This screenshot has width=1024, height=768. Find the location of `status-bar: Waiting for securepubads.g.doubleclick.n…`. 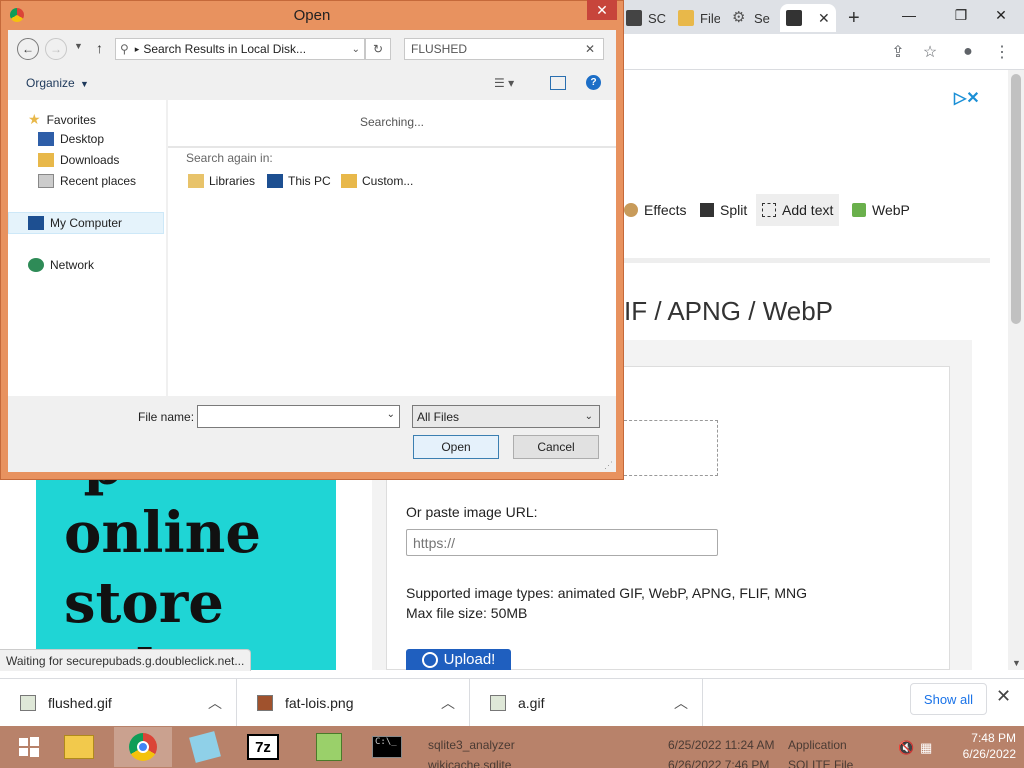

status-bar: Waiting for securepubads.g.doubleclick.n… is located at coordinates (126, 660).